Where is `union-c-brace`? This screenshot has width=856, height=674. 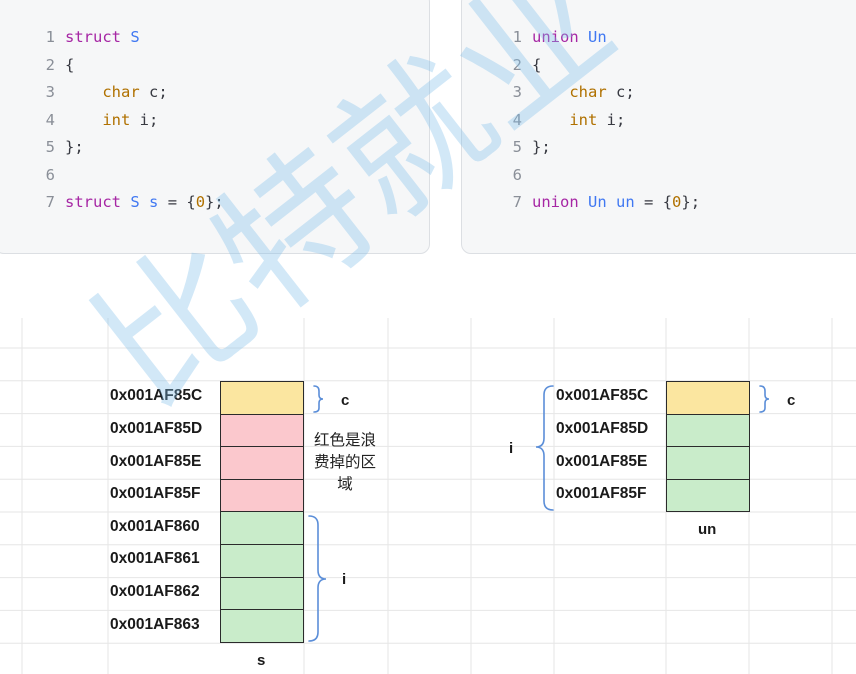 union-c-brace is located at coordinates (764, 399).